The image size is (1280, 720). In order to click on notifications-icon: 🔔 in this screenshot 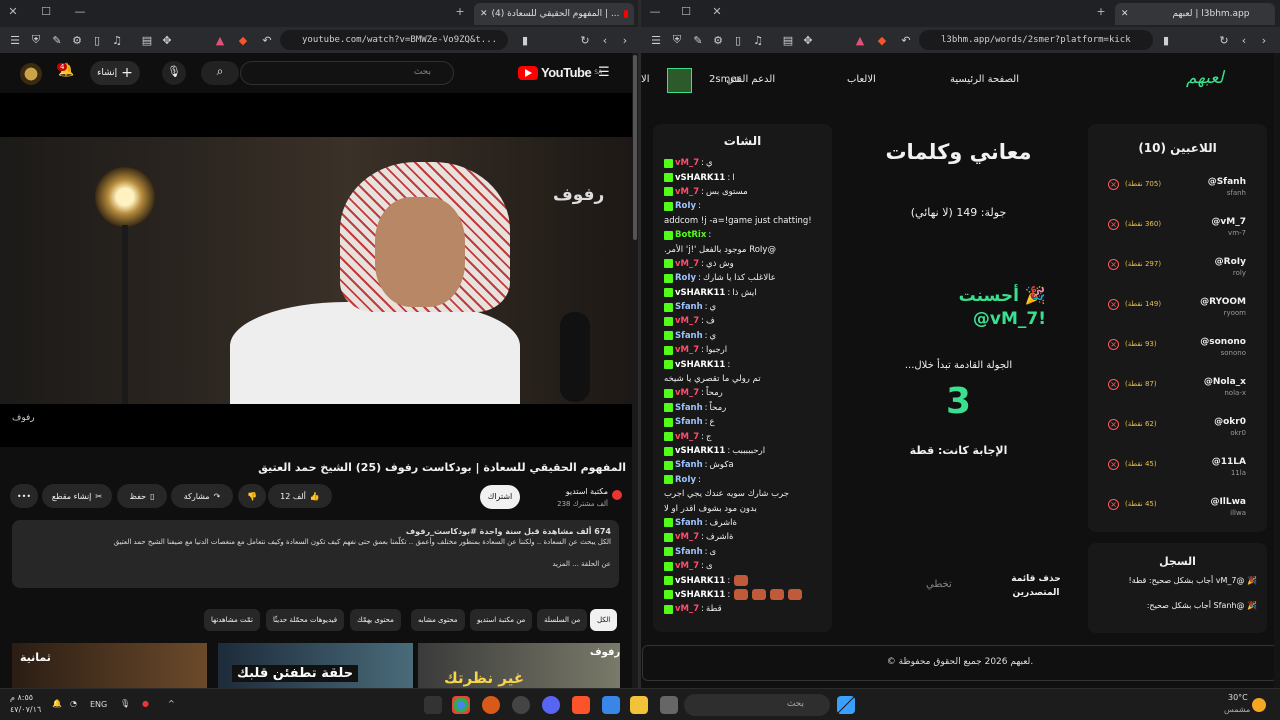, I will do `click(57, 703)`.